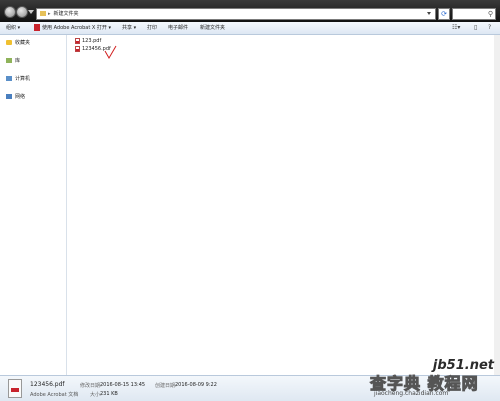 The width and height of the screenshot is (500, 401). I want to click on print-button: 打印, so click(152, 28).